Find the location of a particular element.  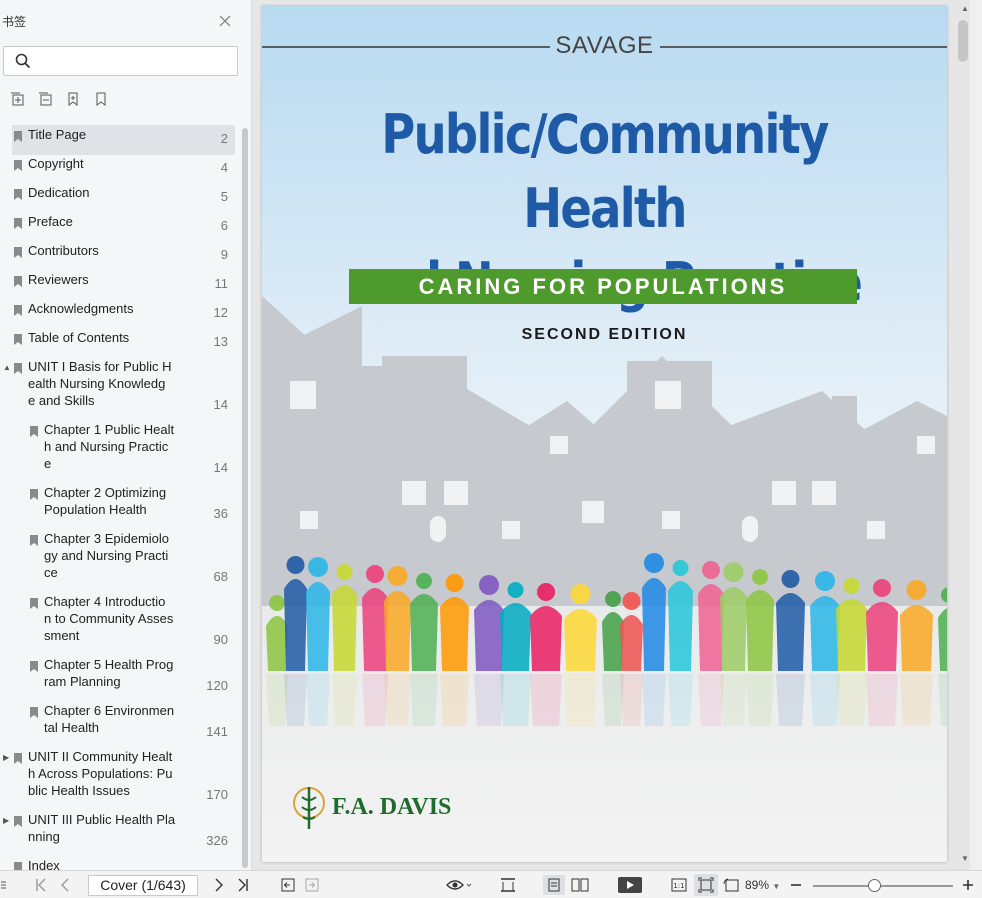

bookmark-label: Reviewers is located at coordinates (58, 279).